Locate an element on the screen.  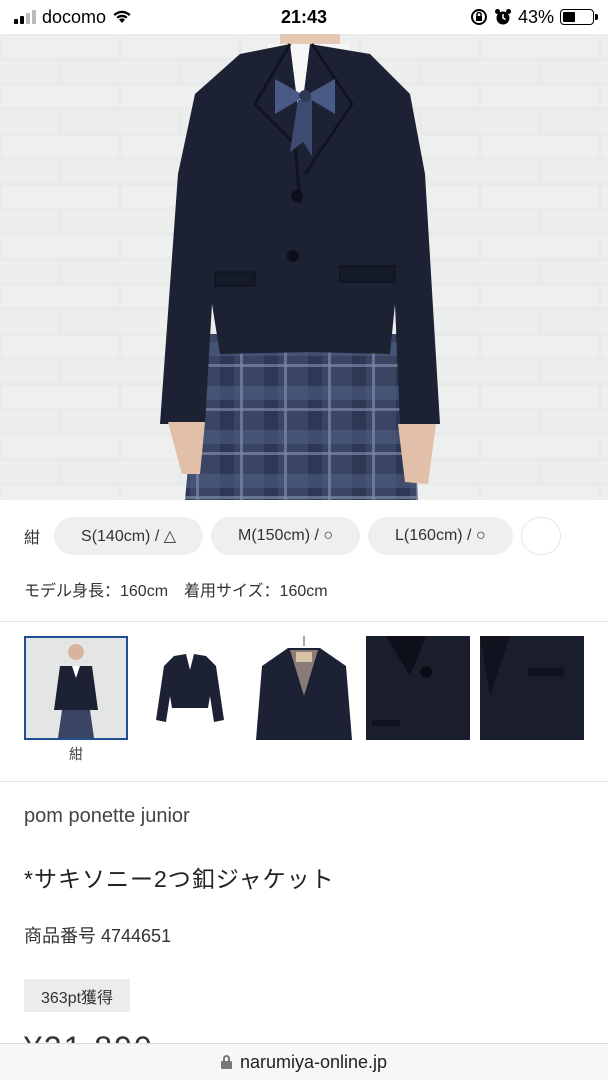
product-number: 商品番号 4744651 is located at coordinates (98, 936).